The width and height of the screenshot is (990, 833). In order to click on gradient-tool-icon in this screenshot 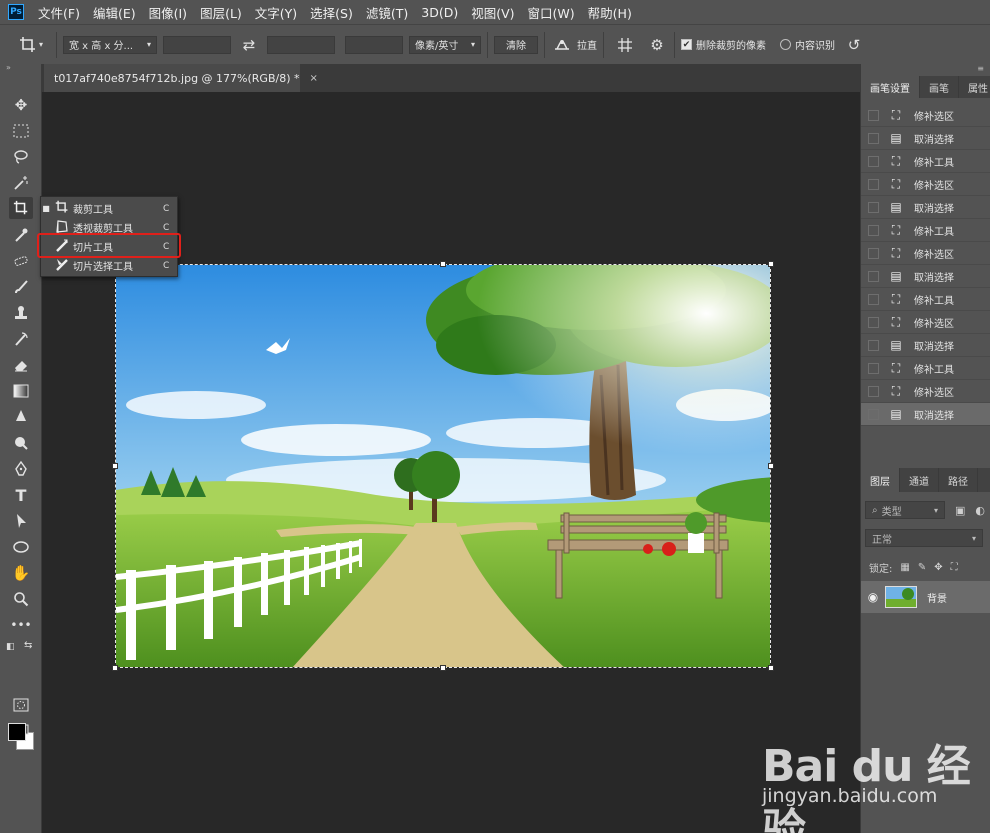, I will do `click(21, 391)`.